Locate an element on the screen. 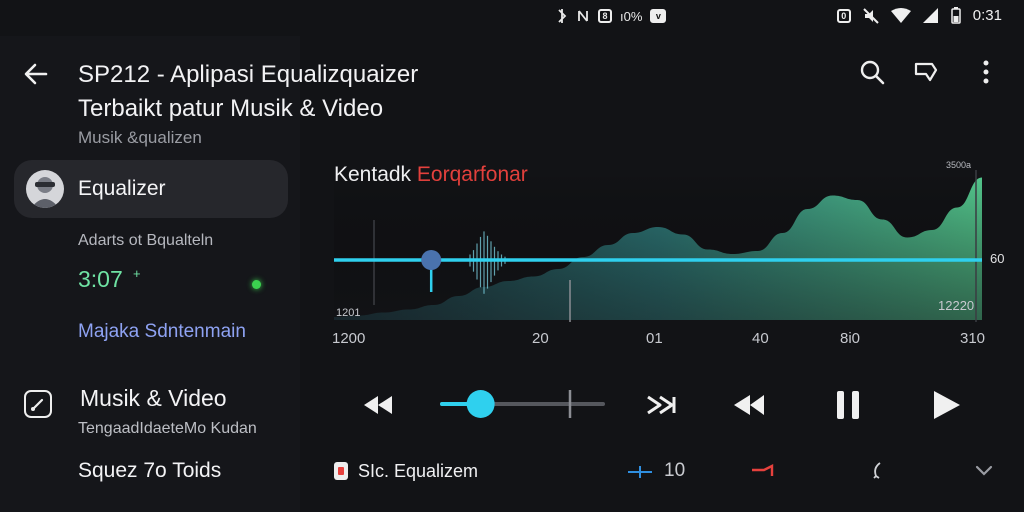  avatar is located at coordinates (45, 189).